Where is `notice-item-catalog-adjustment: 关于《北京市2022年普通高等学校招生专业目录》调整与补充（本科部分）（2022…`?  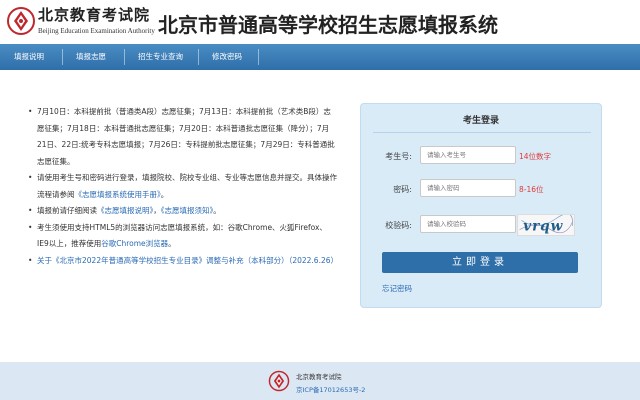
notice-item-catalog-adjustment: 关于《北京市2022年普通高等学校招生专业目录》调整与补充（本科部分）（2022… is located at coordinates (183, 261).